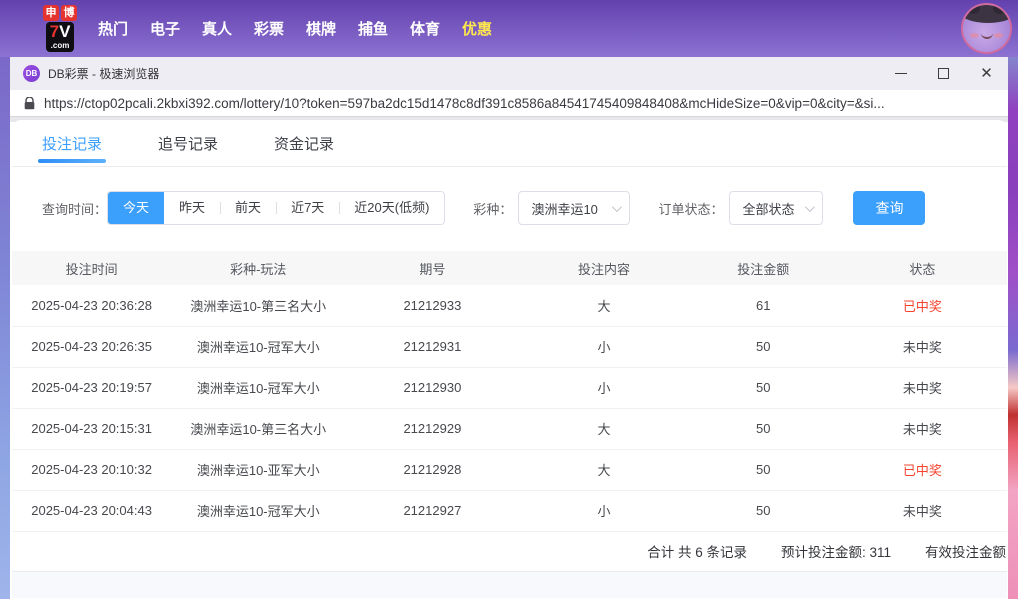 This screenshot has width=1018, height=599. What do you see at coordinates (307, 208) in the screenshot?
I see `time-filter-option: 近7天` at bounding box center [307, 208].